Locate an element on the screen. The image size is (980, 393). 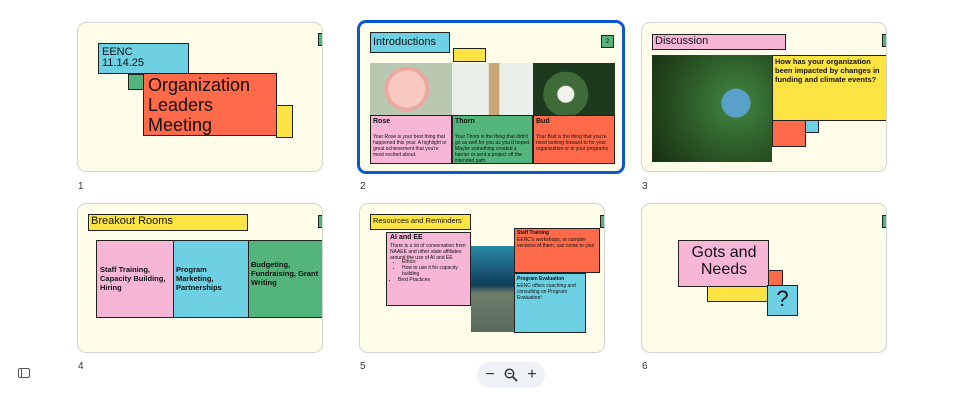
staff-heading: Staff Training is located at coordinates (533, 233).